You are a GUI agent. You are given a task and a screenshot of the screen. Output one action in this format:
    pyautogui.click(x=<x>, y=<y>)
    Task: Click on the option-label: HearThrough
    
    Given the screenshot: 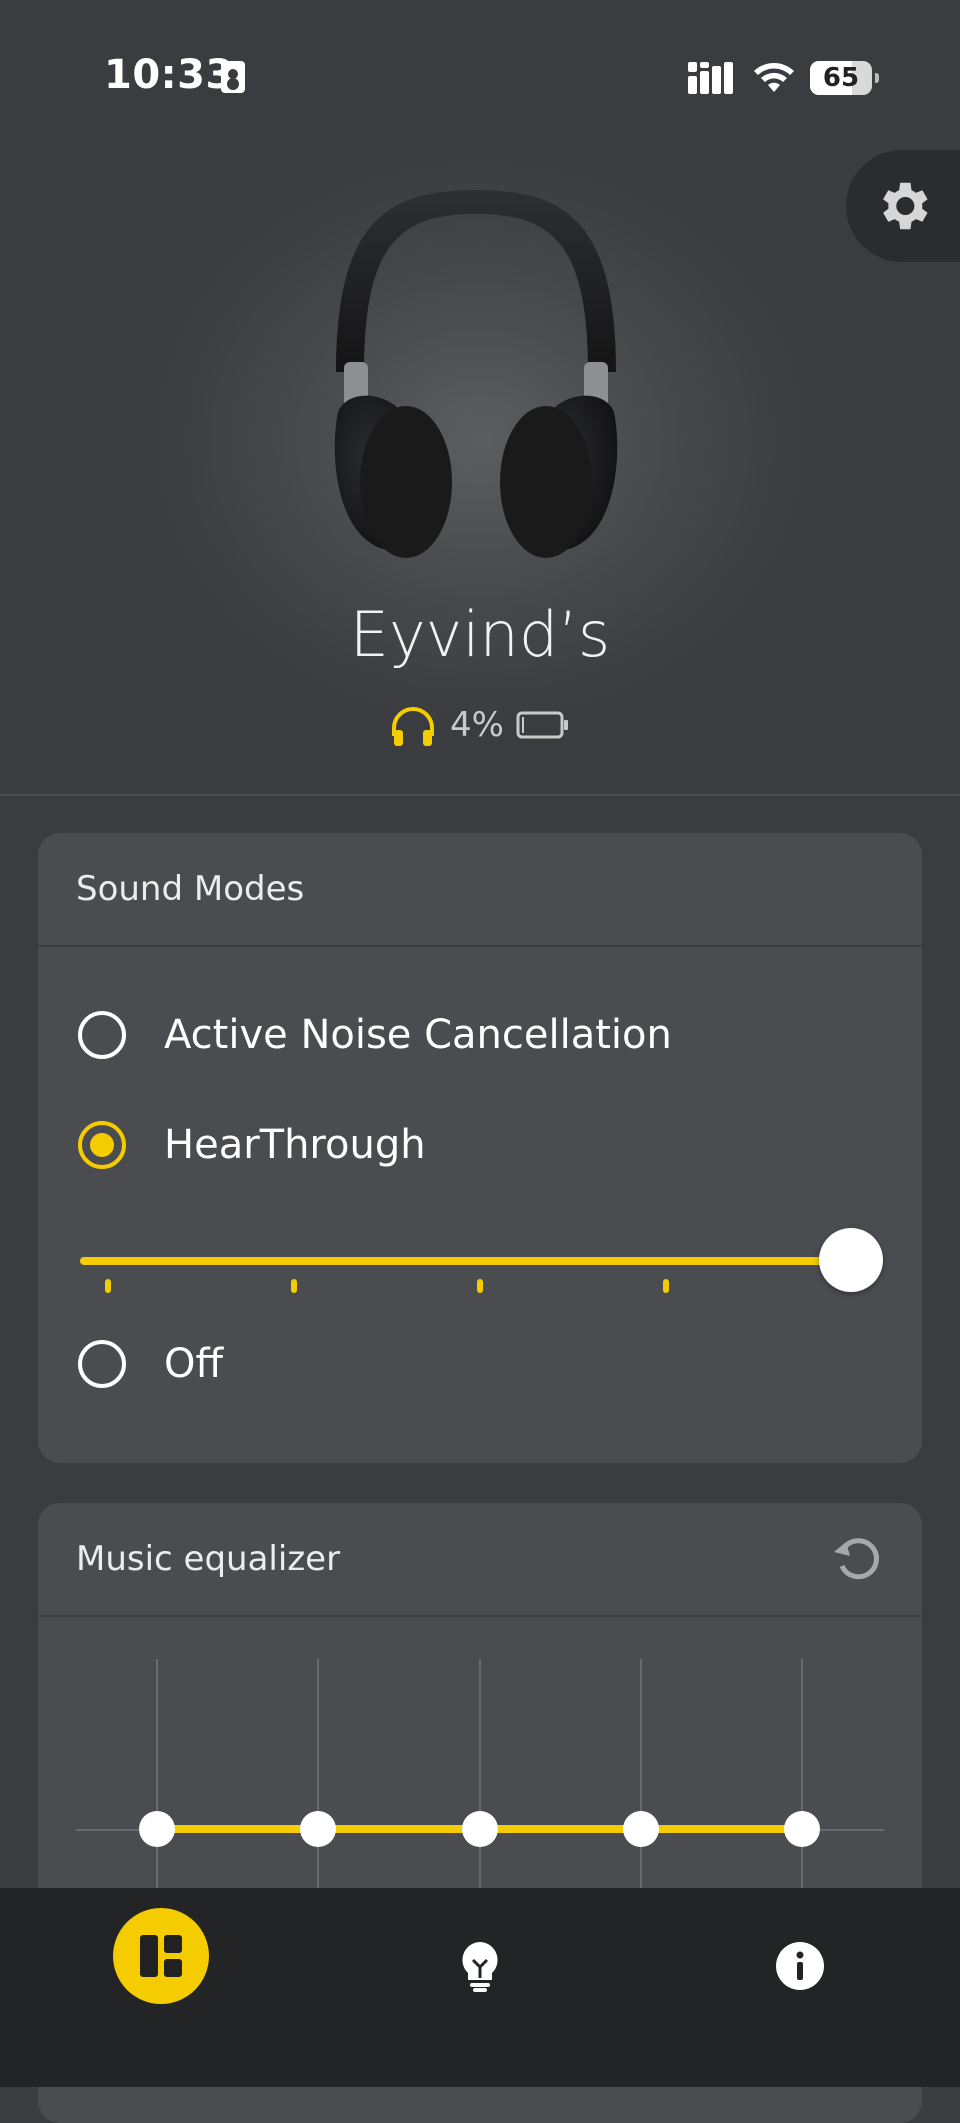 What is the action you would take?
    pyautogui.click(x=295, y=1145)
    